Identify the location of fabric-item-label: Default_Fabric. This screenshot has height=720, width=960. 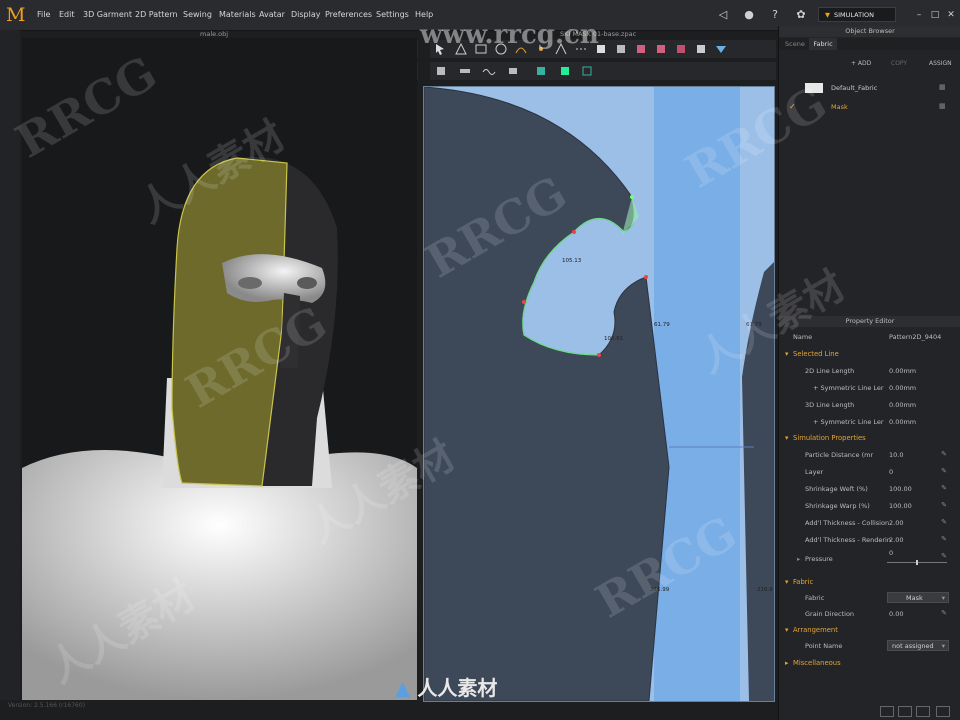
(854, 88).